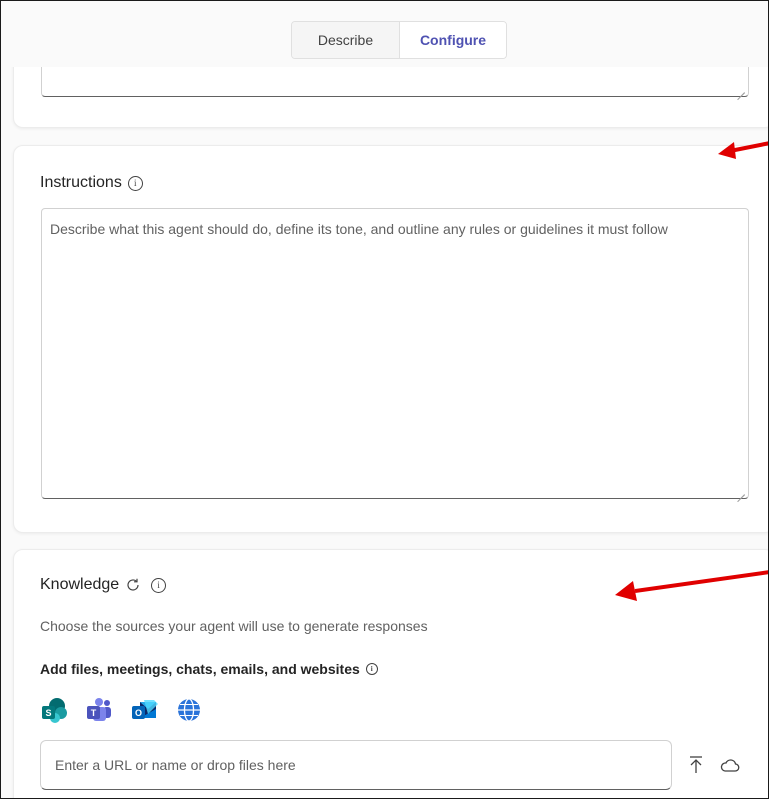 The width and height of the screenshot is (769, 799). I want to click on svg-text: S, so click(48, 713).